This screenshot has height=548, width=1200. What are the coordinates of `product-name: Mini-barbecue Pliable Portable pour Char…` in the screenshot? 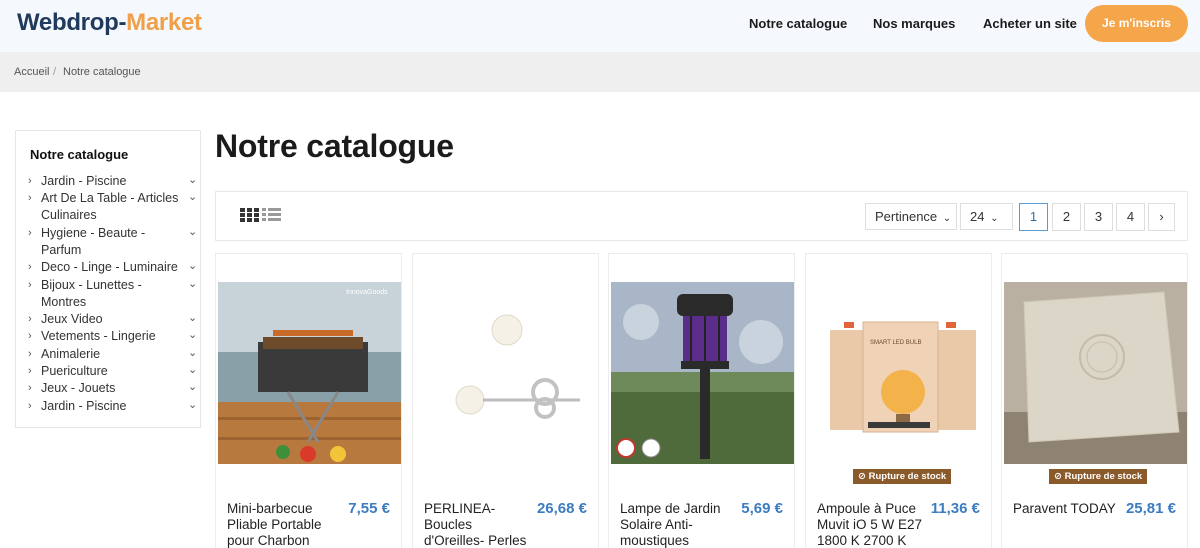 It's located at (280, 524).